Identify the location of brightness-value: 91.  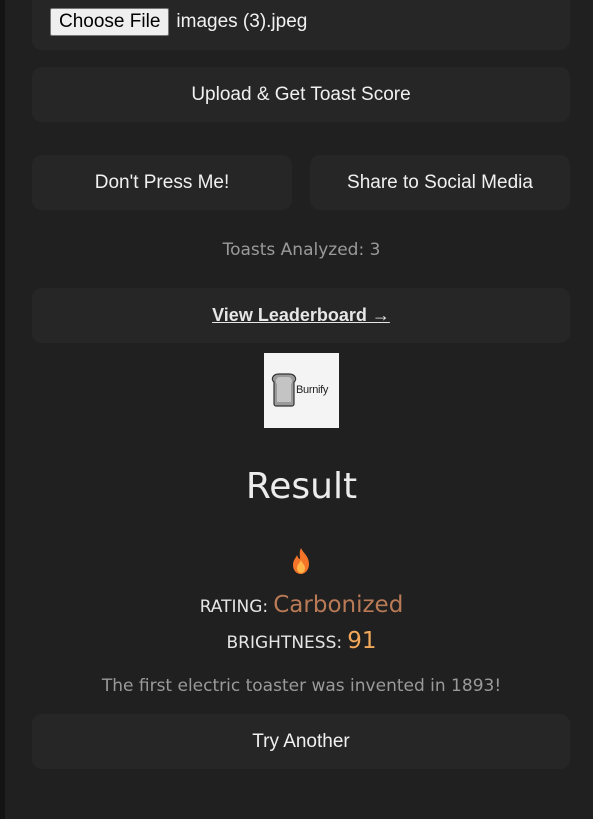
(362, 641).